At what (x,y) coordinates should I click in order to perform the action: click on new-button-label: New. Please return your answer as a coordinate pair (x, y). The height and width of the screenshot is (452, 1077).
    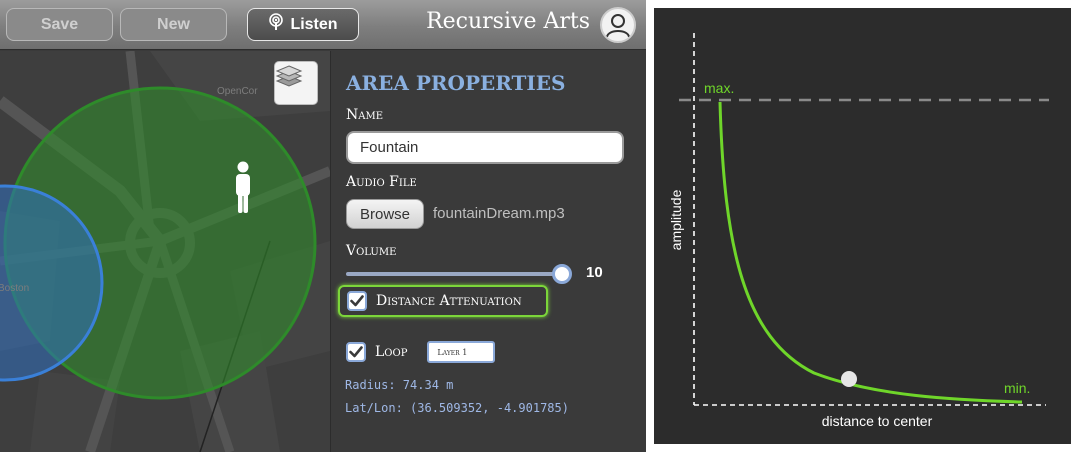
    Looking at the image, I should click on (173, 24).